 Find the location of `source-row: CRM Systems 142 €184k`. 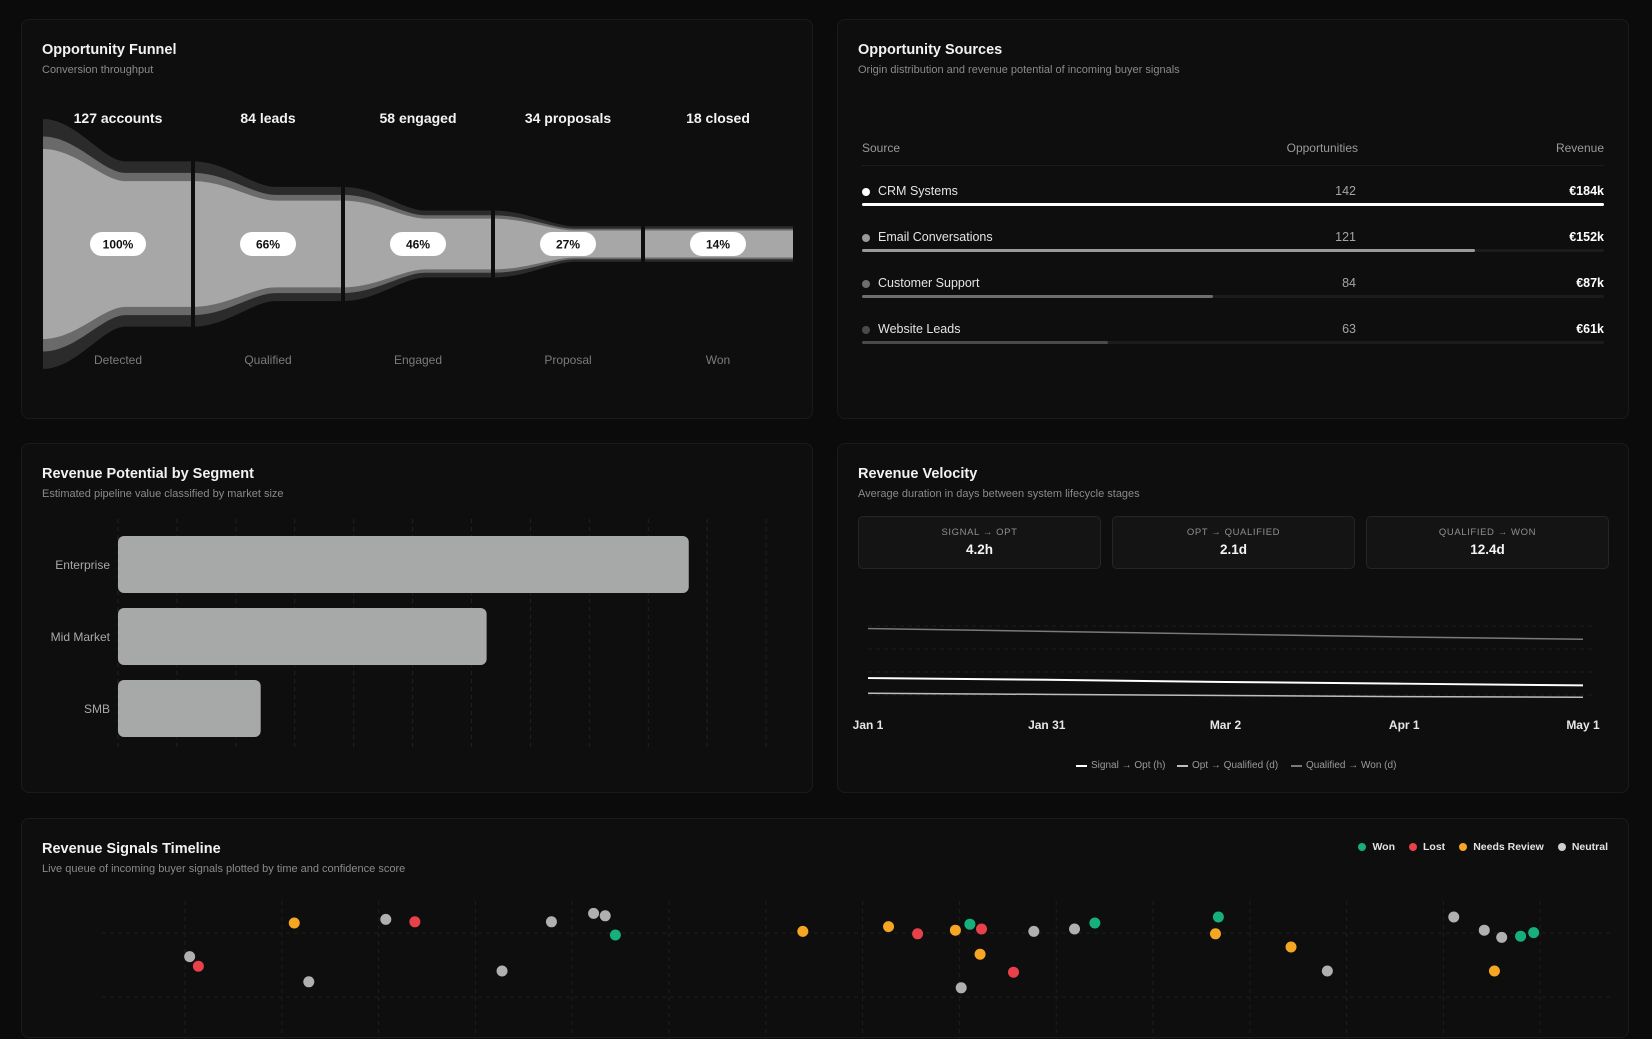

source-row: CRM Systems 142 €184k is located at coordinates (1233, 206).